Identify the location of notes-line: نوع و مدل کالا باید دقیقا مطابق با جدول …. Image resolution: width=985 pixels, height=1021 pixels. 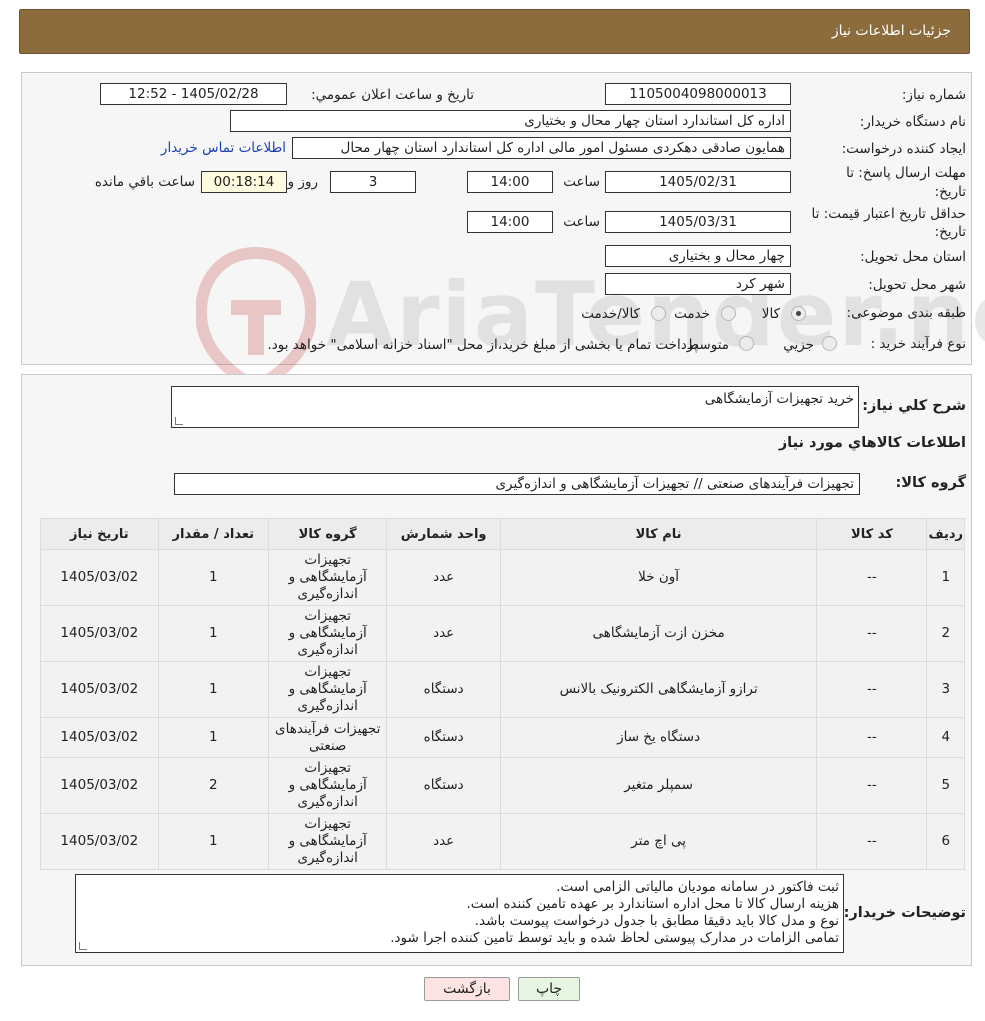
(656, 921).